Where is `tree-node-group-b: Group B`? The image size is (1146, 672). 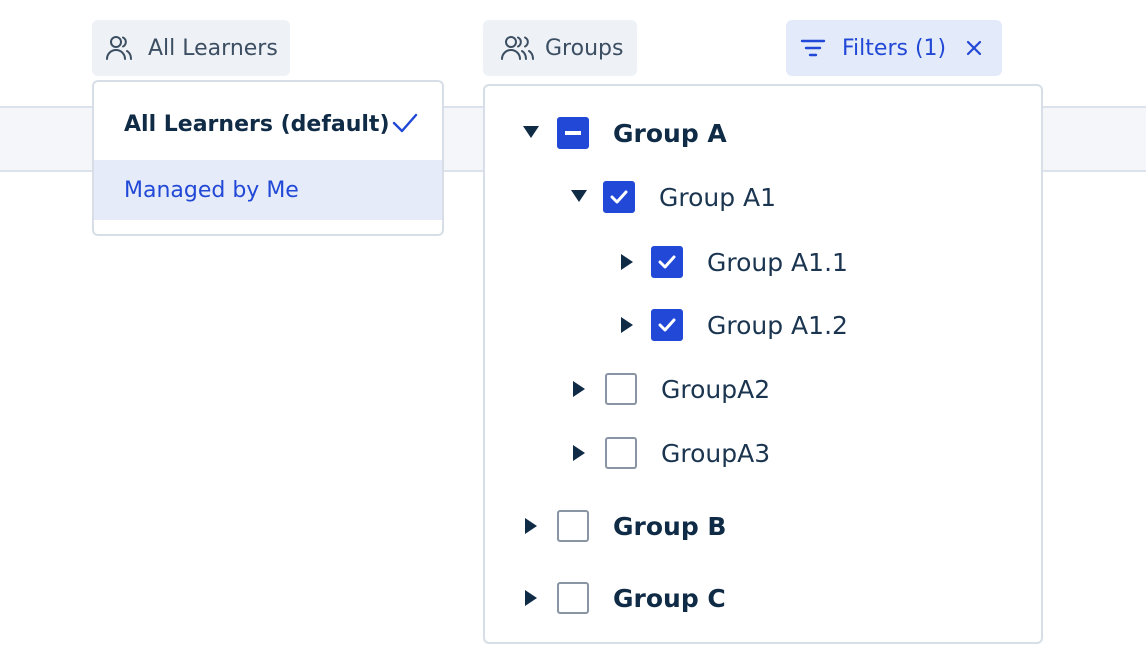
tree-node-group-b: Group B is located at coordinates (624, 526).